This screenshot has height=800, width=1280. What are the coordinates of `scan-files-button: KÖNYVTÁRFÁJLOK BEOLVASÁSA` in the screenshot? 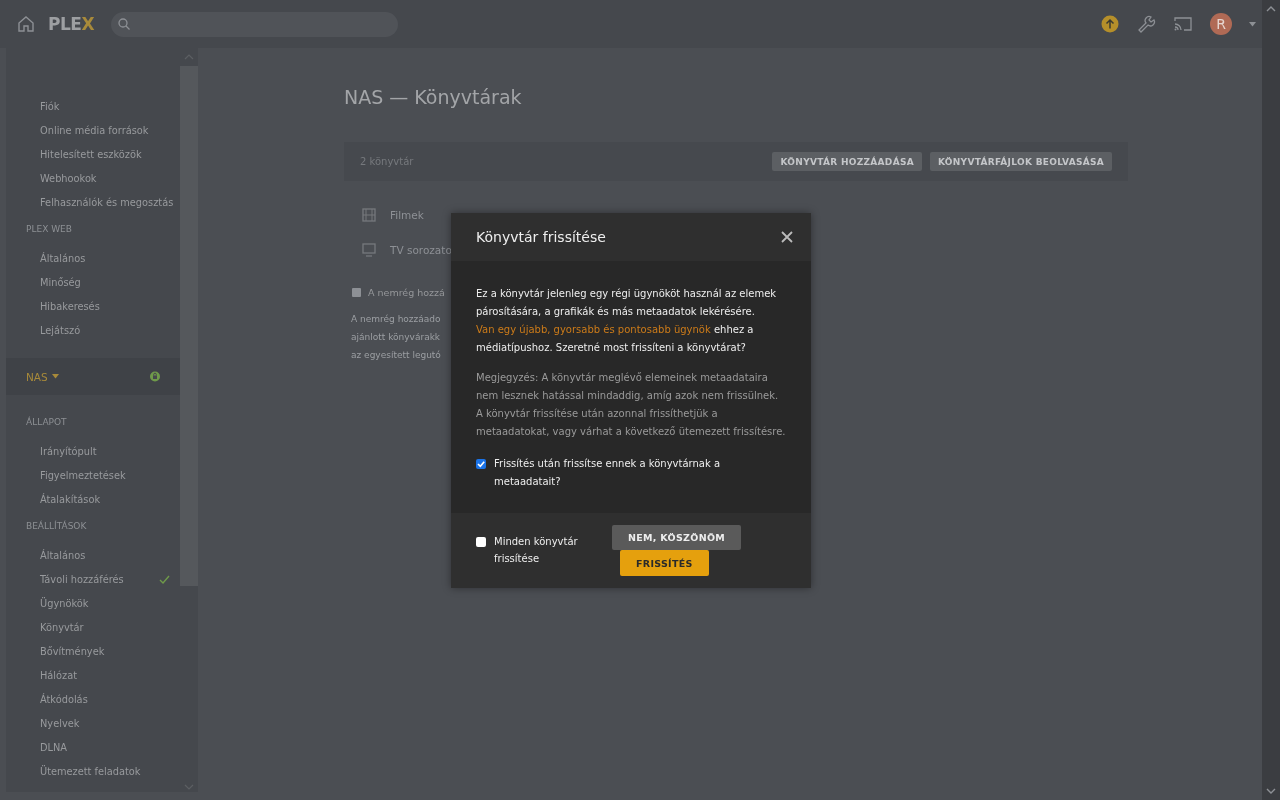 It's located at (1020, 161).